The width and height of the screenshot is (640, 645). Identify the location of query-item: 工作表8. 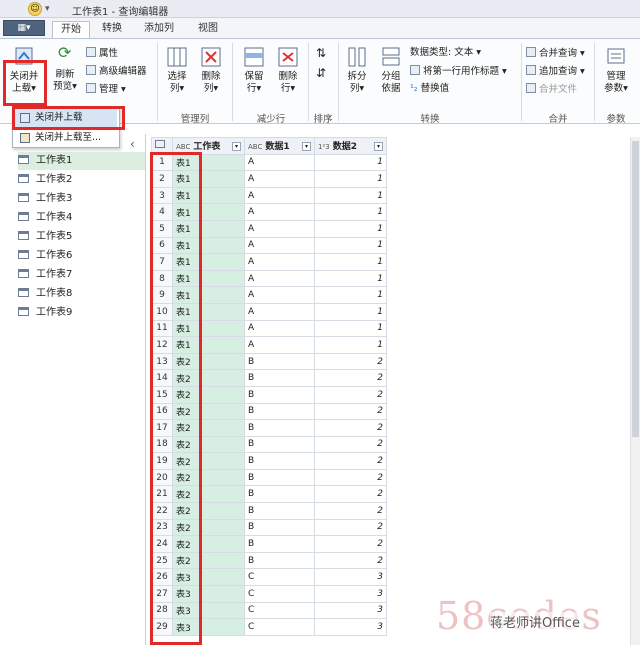
(45, 294).